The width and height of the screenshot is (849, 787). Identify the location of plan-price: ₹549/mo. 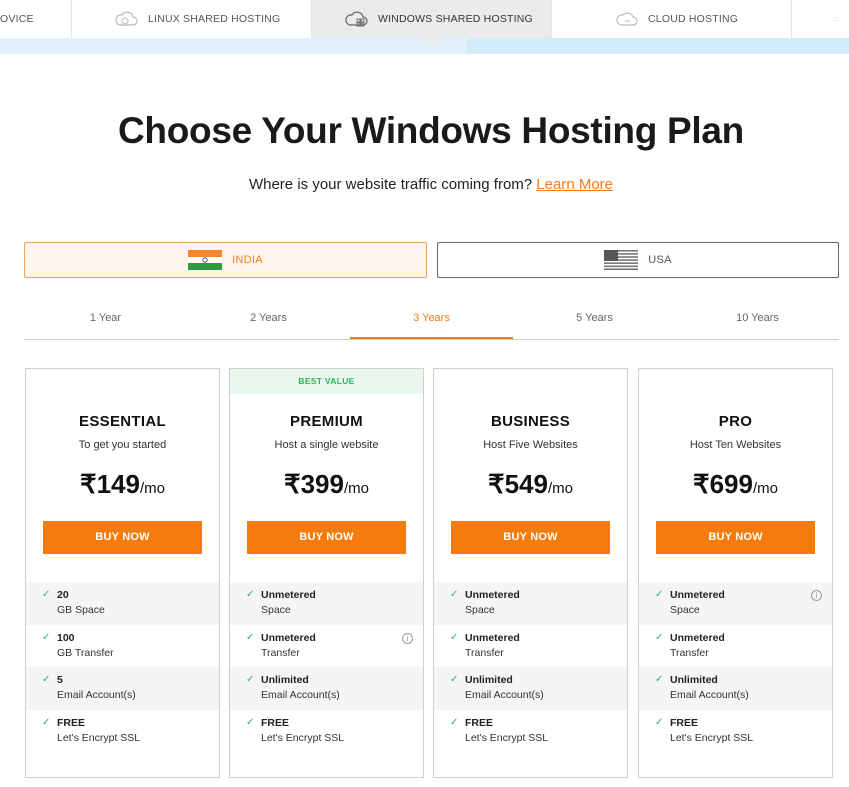
(530, 484).